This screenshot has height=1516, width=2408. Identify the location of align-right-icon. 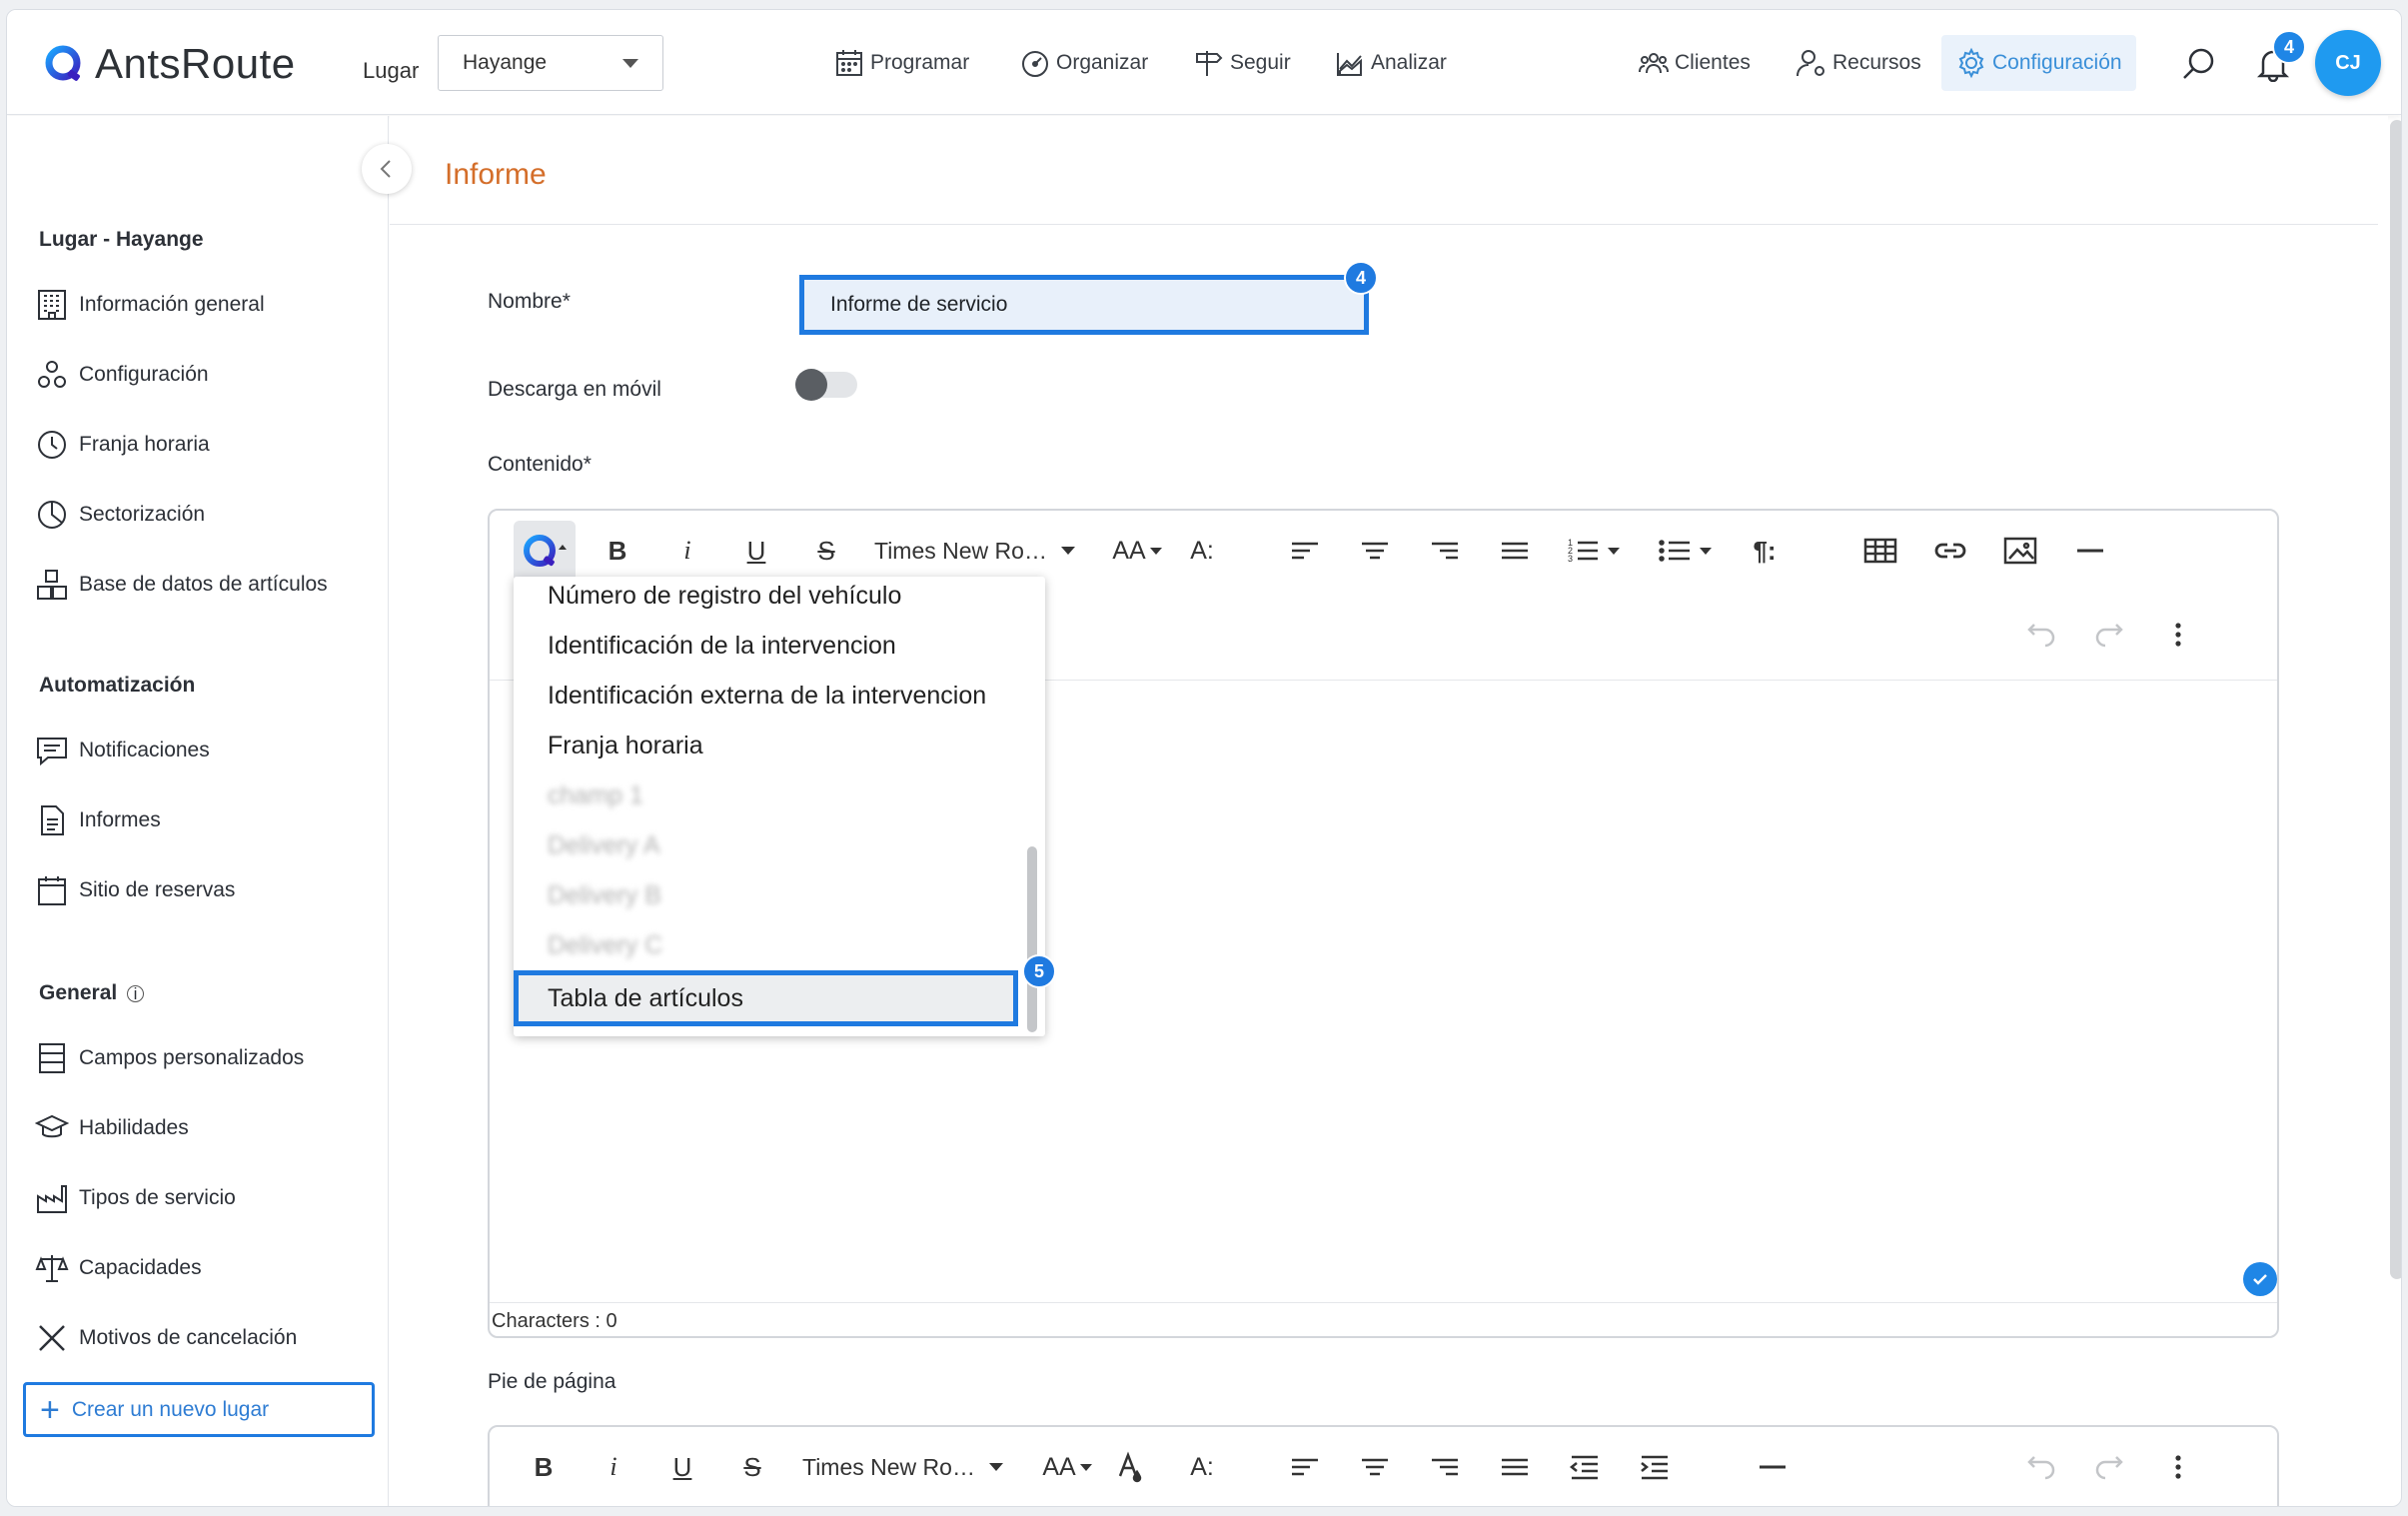
(1445, 551).